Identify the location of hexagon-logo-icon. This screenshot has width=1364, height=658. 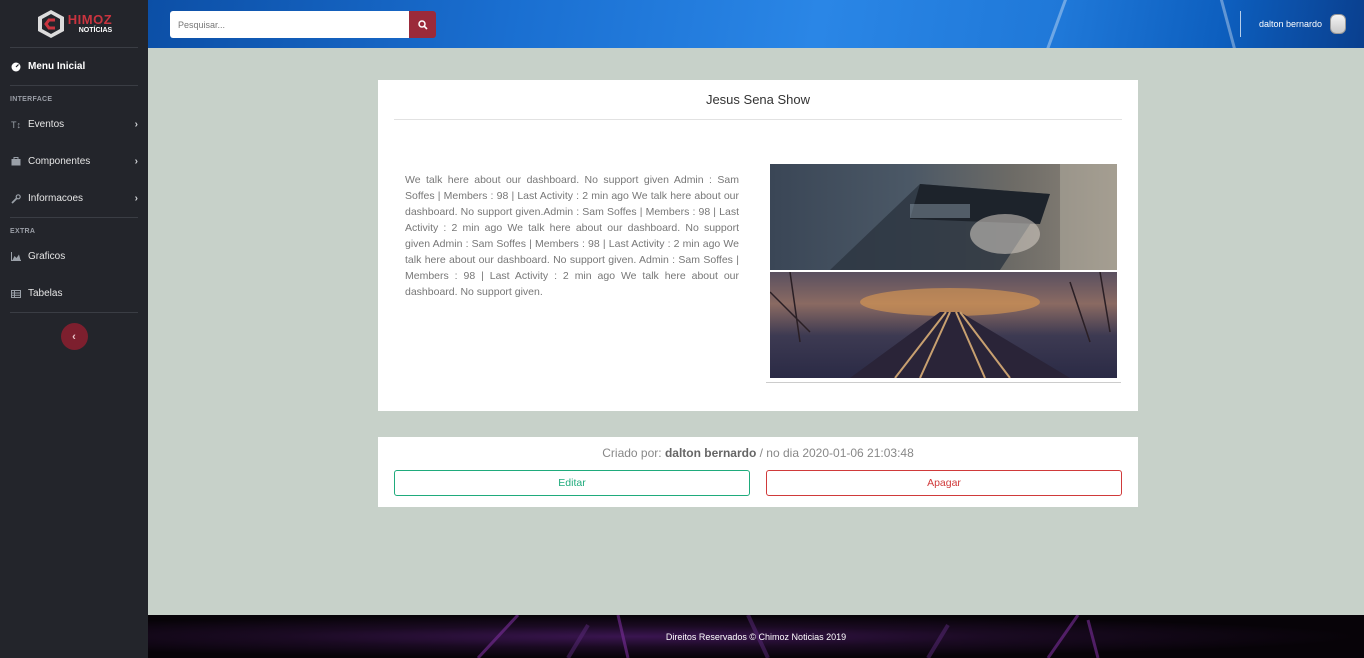
(50, 23).